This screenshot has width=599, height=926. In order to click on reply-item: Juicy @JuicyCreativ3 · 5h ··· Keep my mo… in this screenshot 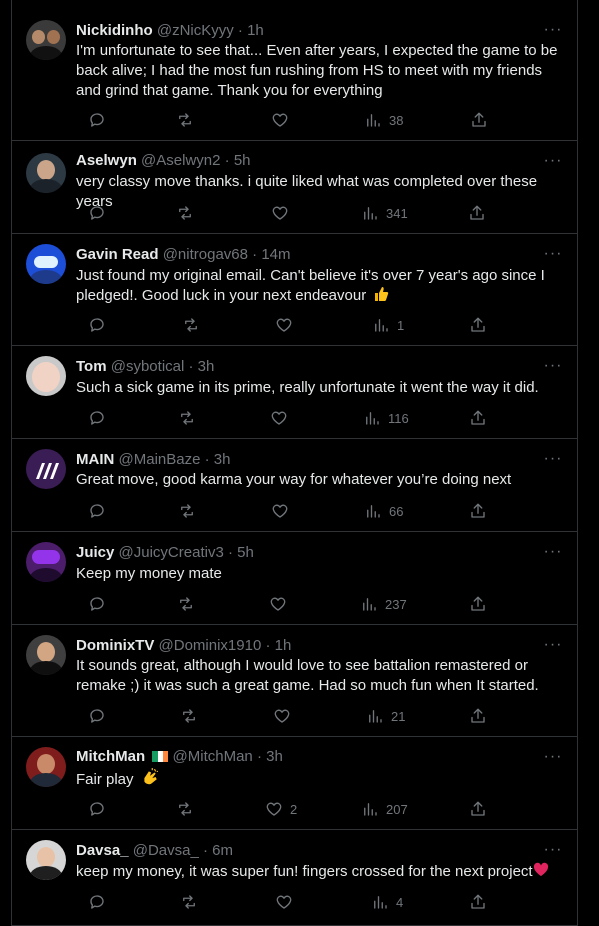, I will do `click(294, 578)`.